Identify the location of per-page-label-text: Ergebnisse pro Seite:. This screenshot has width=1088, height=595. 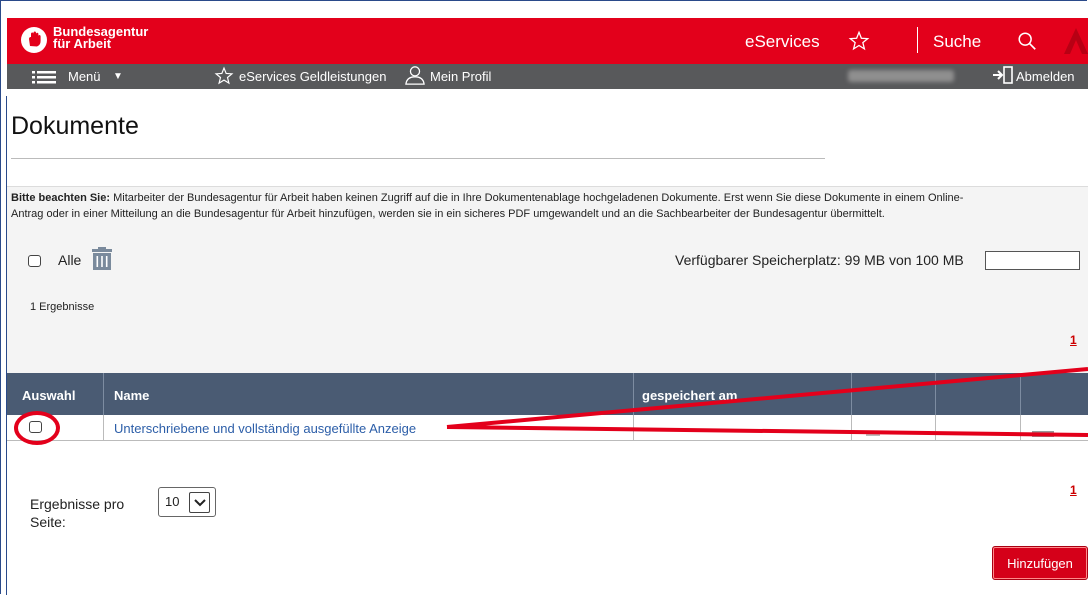
(77, 513).